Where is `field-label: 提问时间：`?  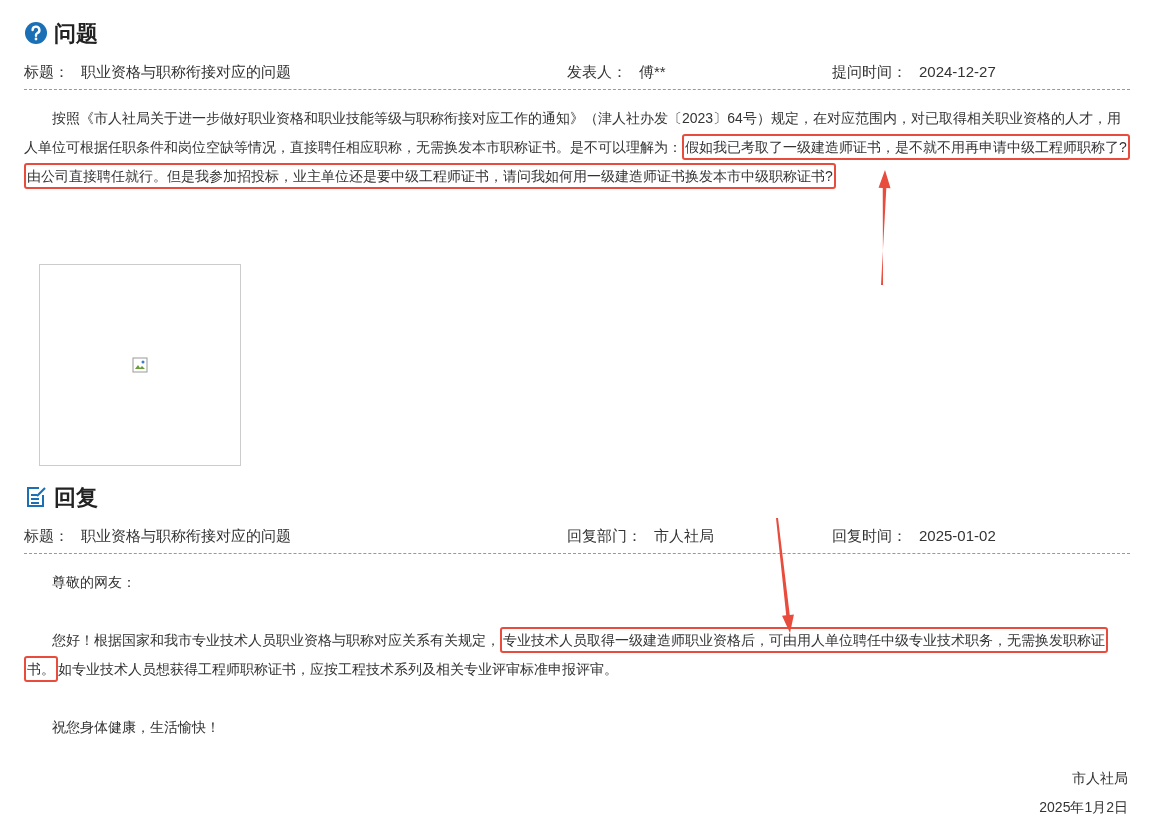 field-label: 提问时间： is located at coordinates (869, 72).